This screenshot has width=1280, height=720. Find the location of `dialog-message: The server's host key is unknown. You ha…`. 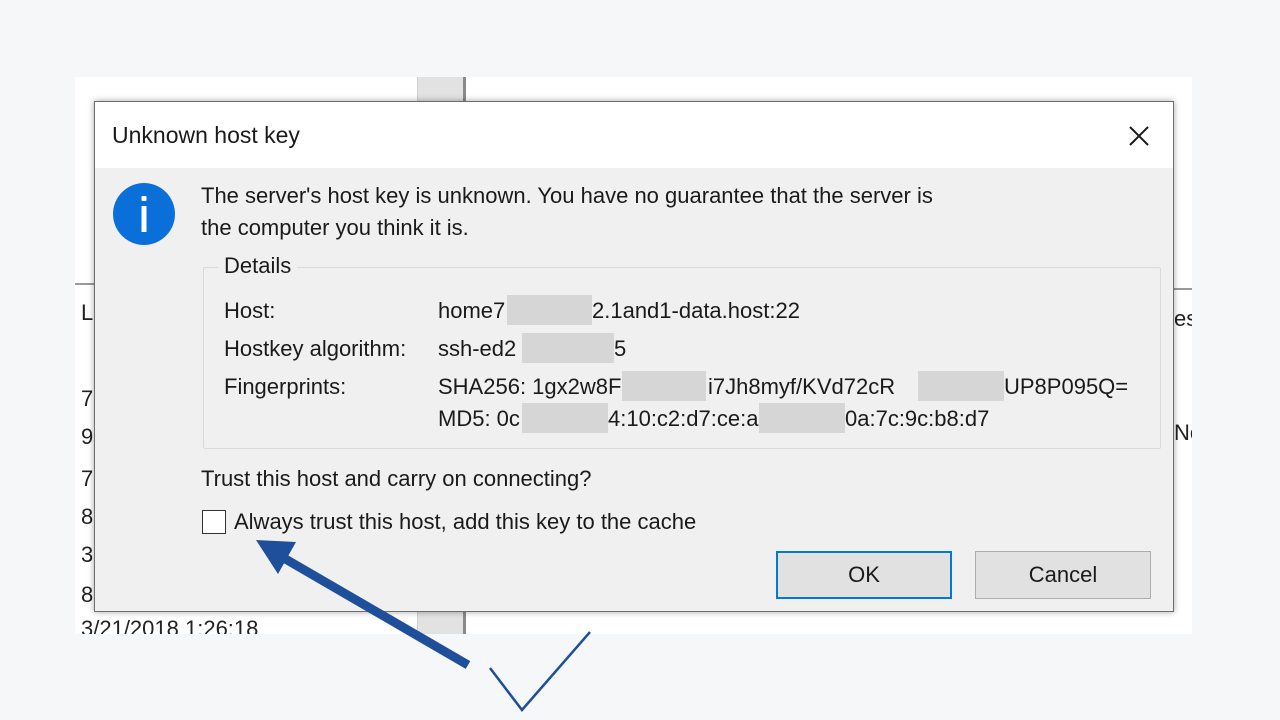

dialog-message: The server's host key is unknown. You ha… is located at coordinates (641, 212).